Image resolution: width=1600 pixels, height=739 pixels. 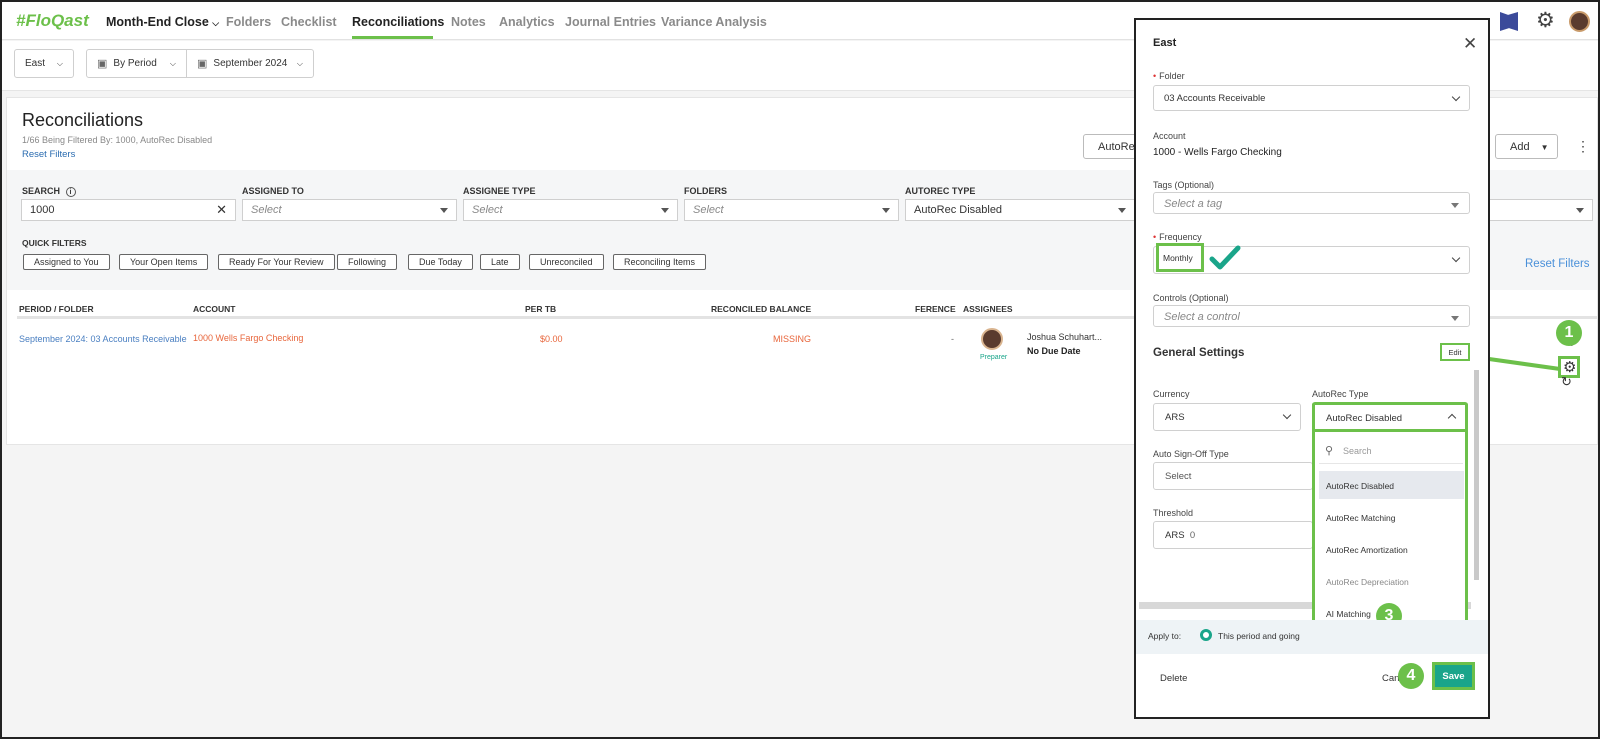 I want to click on add-button: Add ▼, so click(x=1526, y=146).